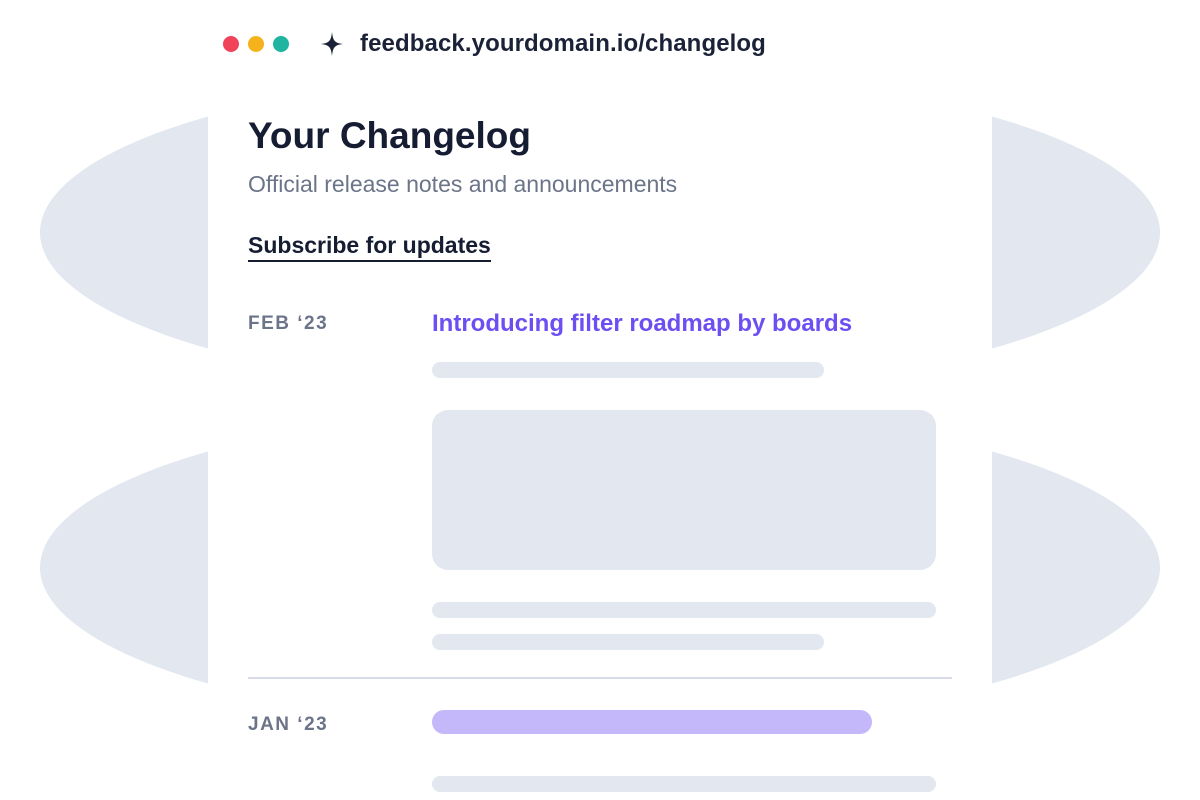 The image size is (1200, 800). Describe the element at coordinates (332, 44) in the screenshot. I see `sparkle-icon` at that location.